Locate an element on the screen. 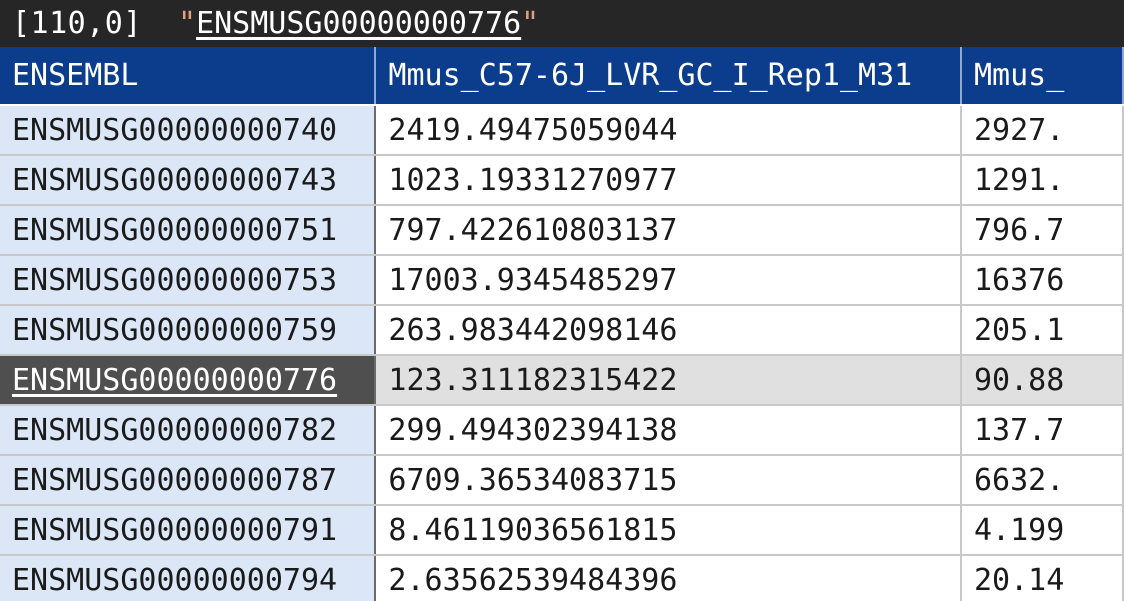 The width and height of the screenshot is (1124, 601). column-header-ensembl: ENSEMBL is located at coordinates (188, 76).